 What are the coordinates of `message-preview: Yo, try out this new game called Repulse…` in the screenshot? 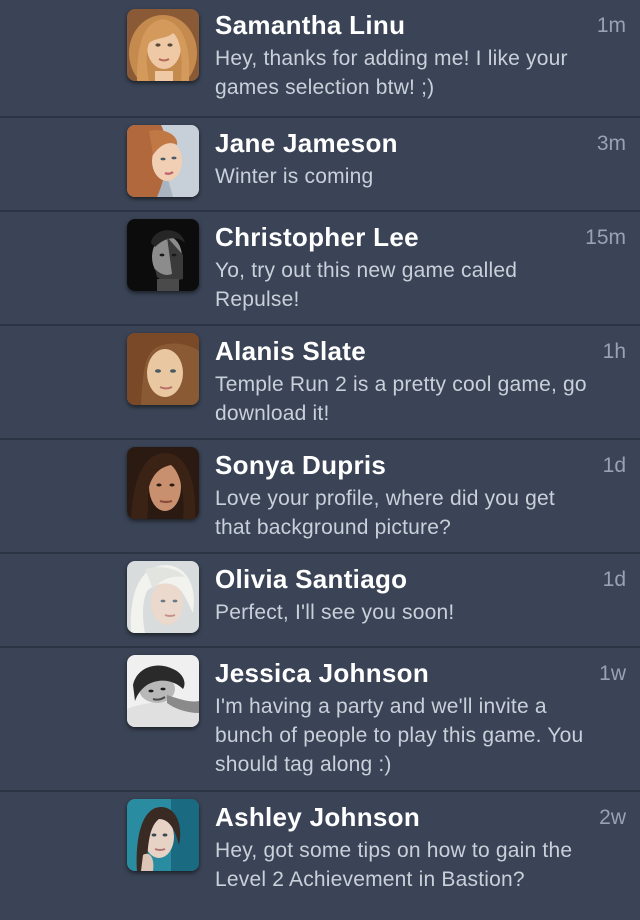 It's located at (366, 285).